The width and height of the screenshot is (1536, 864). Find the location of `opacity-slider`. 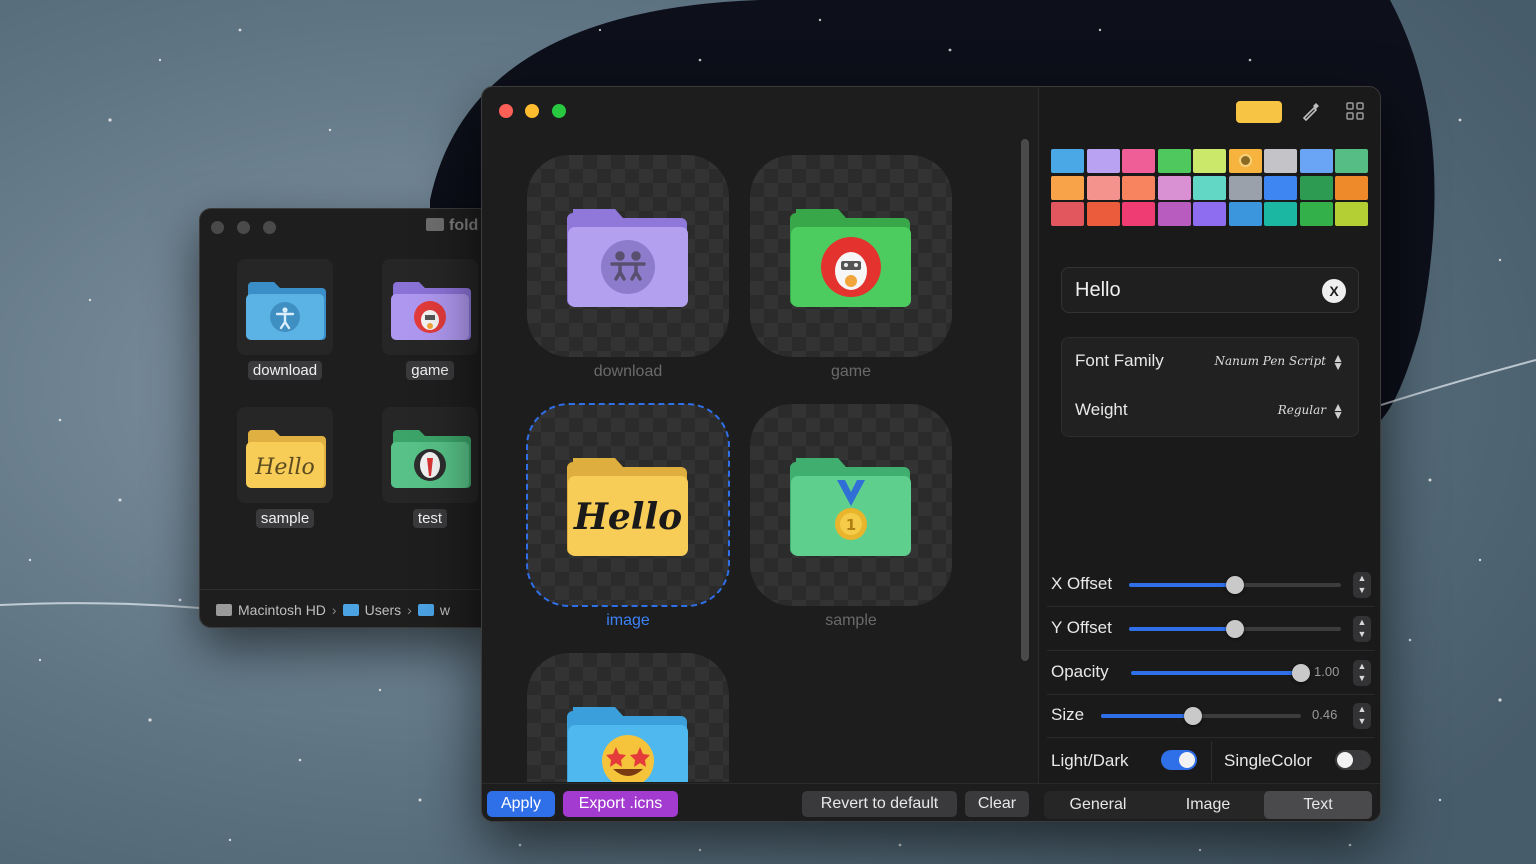

opacity-slider is located at coordinates (1220, 673).